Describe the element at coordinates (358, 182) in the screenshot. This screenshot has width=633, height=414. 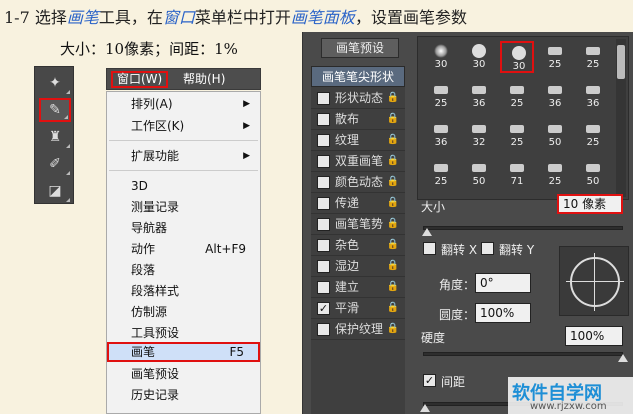
I see `brush-option-row: 颜色动态 🔒` at that location.